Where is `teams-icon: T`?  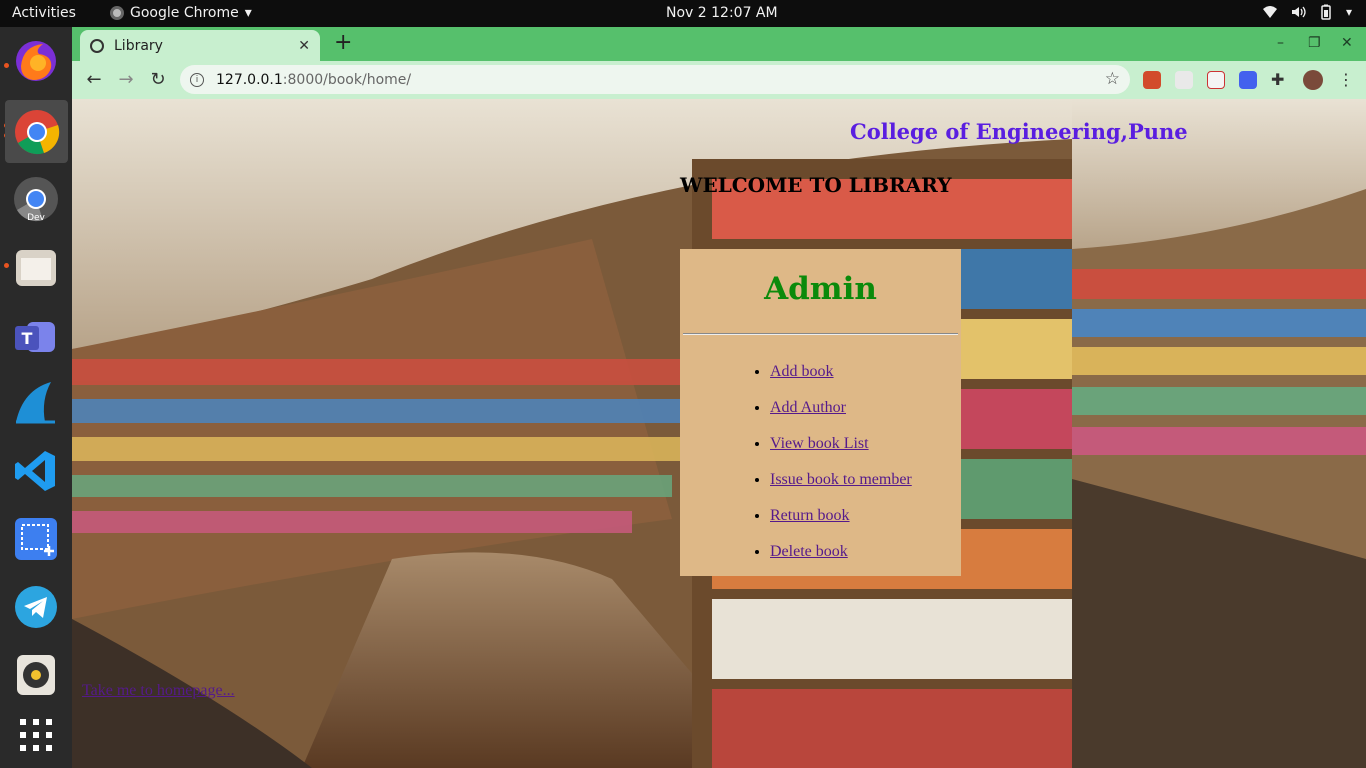 teams-icon: T is located at coordinates (36, 337).